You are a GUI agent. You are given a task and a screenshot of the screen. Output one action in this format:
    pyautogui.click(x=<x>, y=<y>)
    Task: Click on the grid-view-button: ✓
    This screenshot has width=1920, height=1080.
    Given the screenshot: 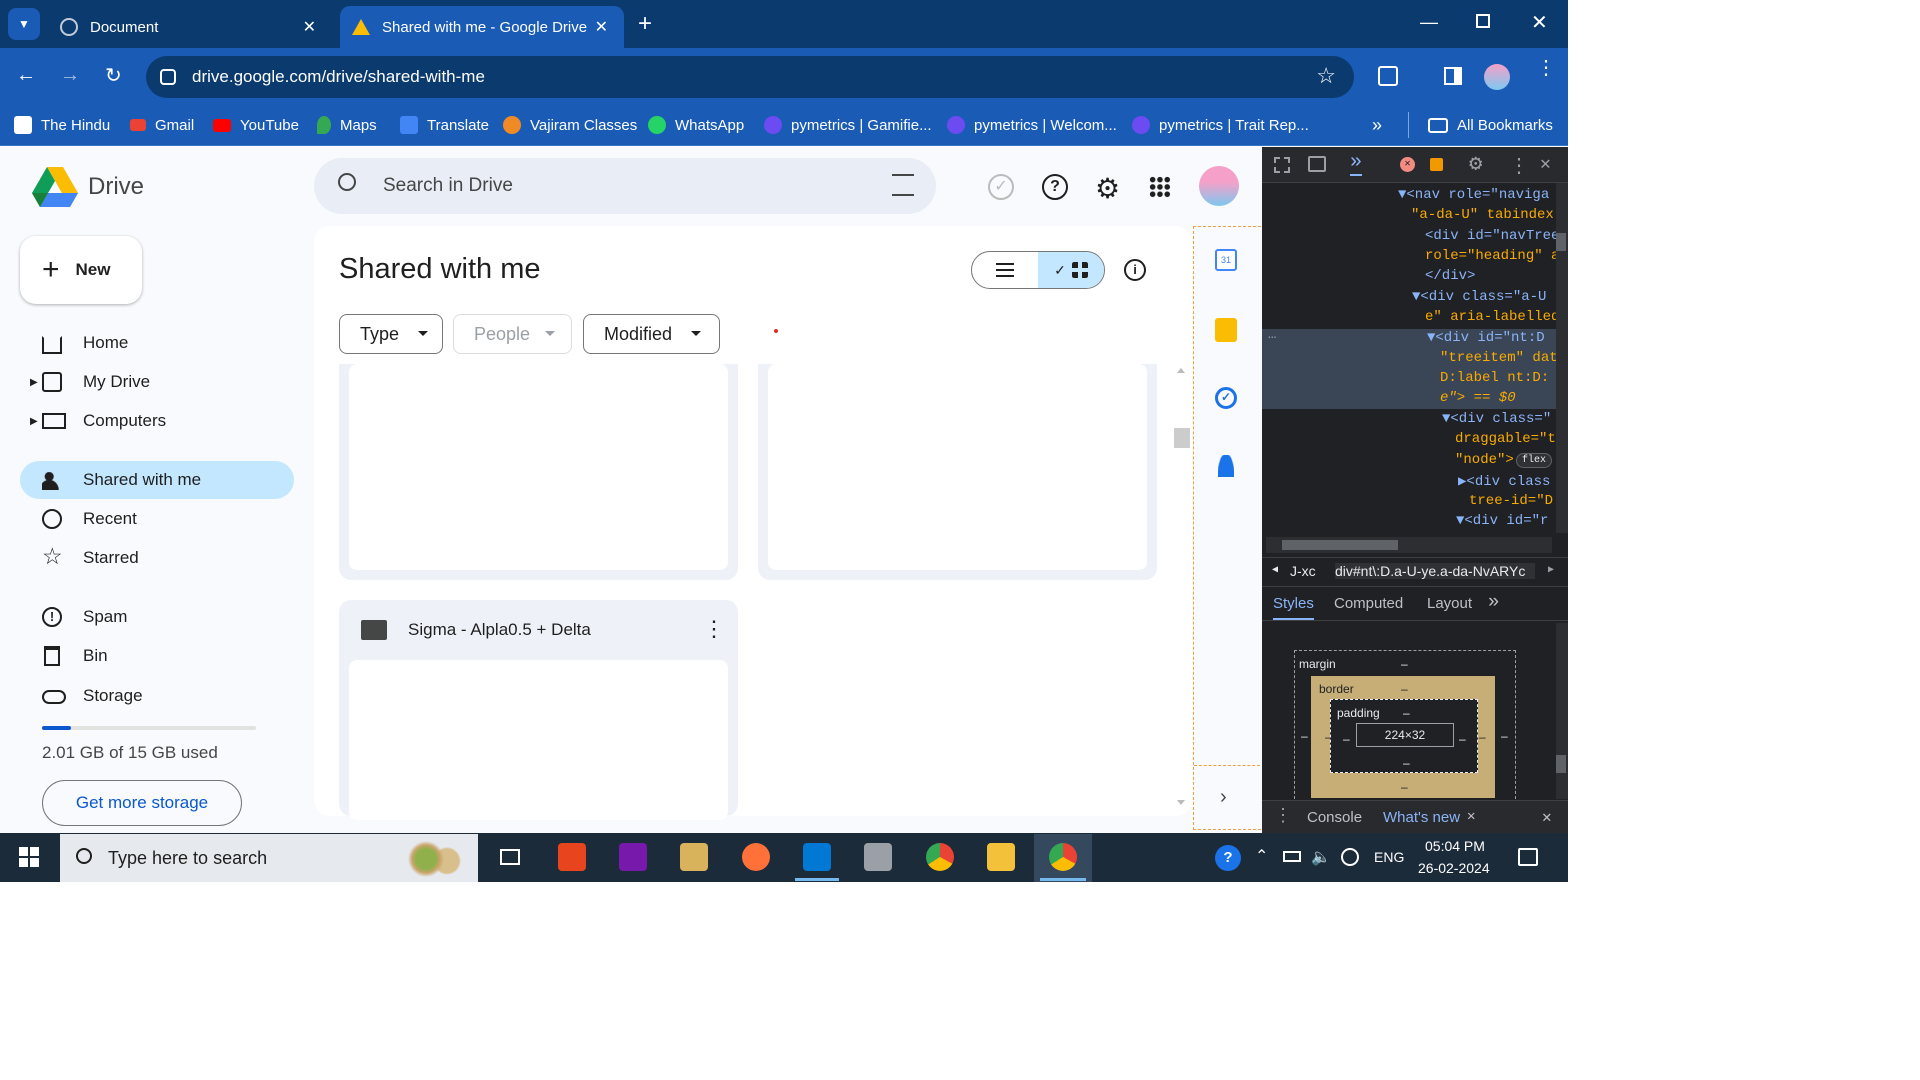 What is the action you would take?
    pyautogui.click(x=1071, y=270)
    